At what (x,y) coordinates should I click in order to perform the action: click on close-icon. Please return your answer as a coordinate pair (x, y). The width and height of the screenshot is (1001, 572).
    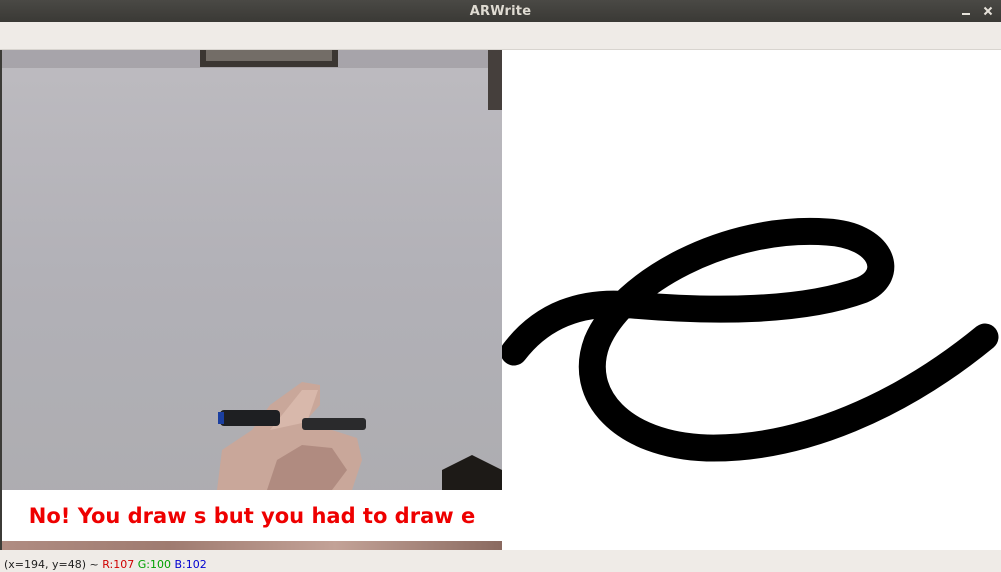
    Looking at the image, I should click on (988, 11).